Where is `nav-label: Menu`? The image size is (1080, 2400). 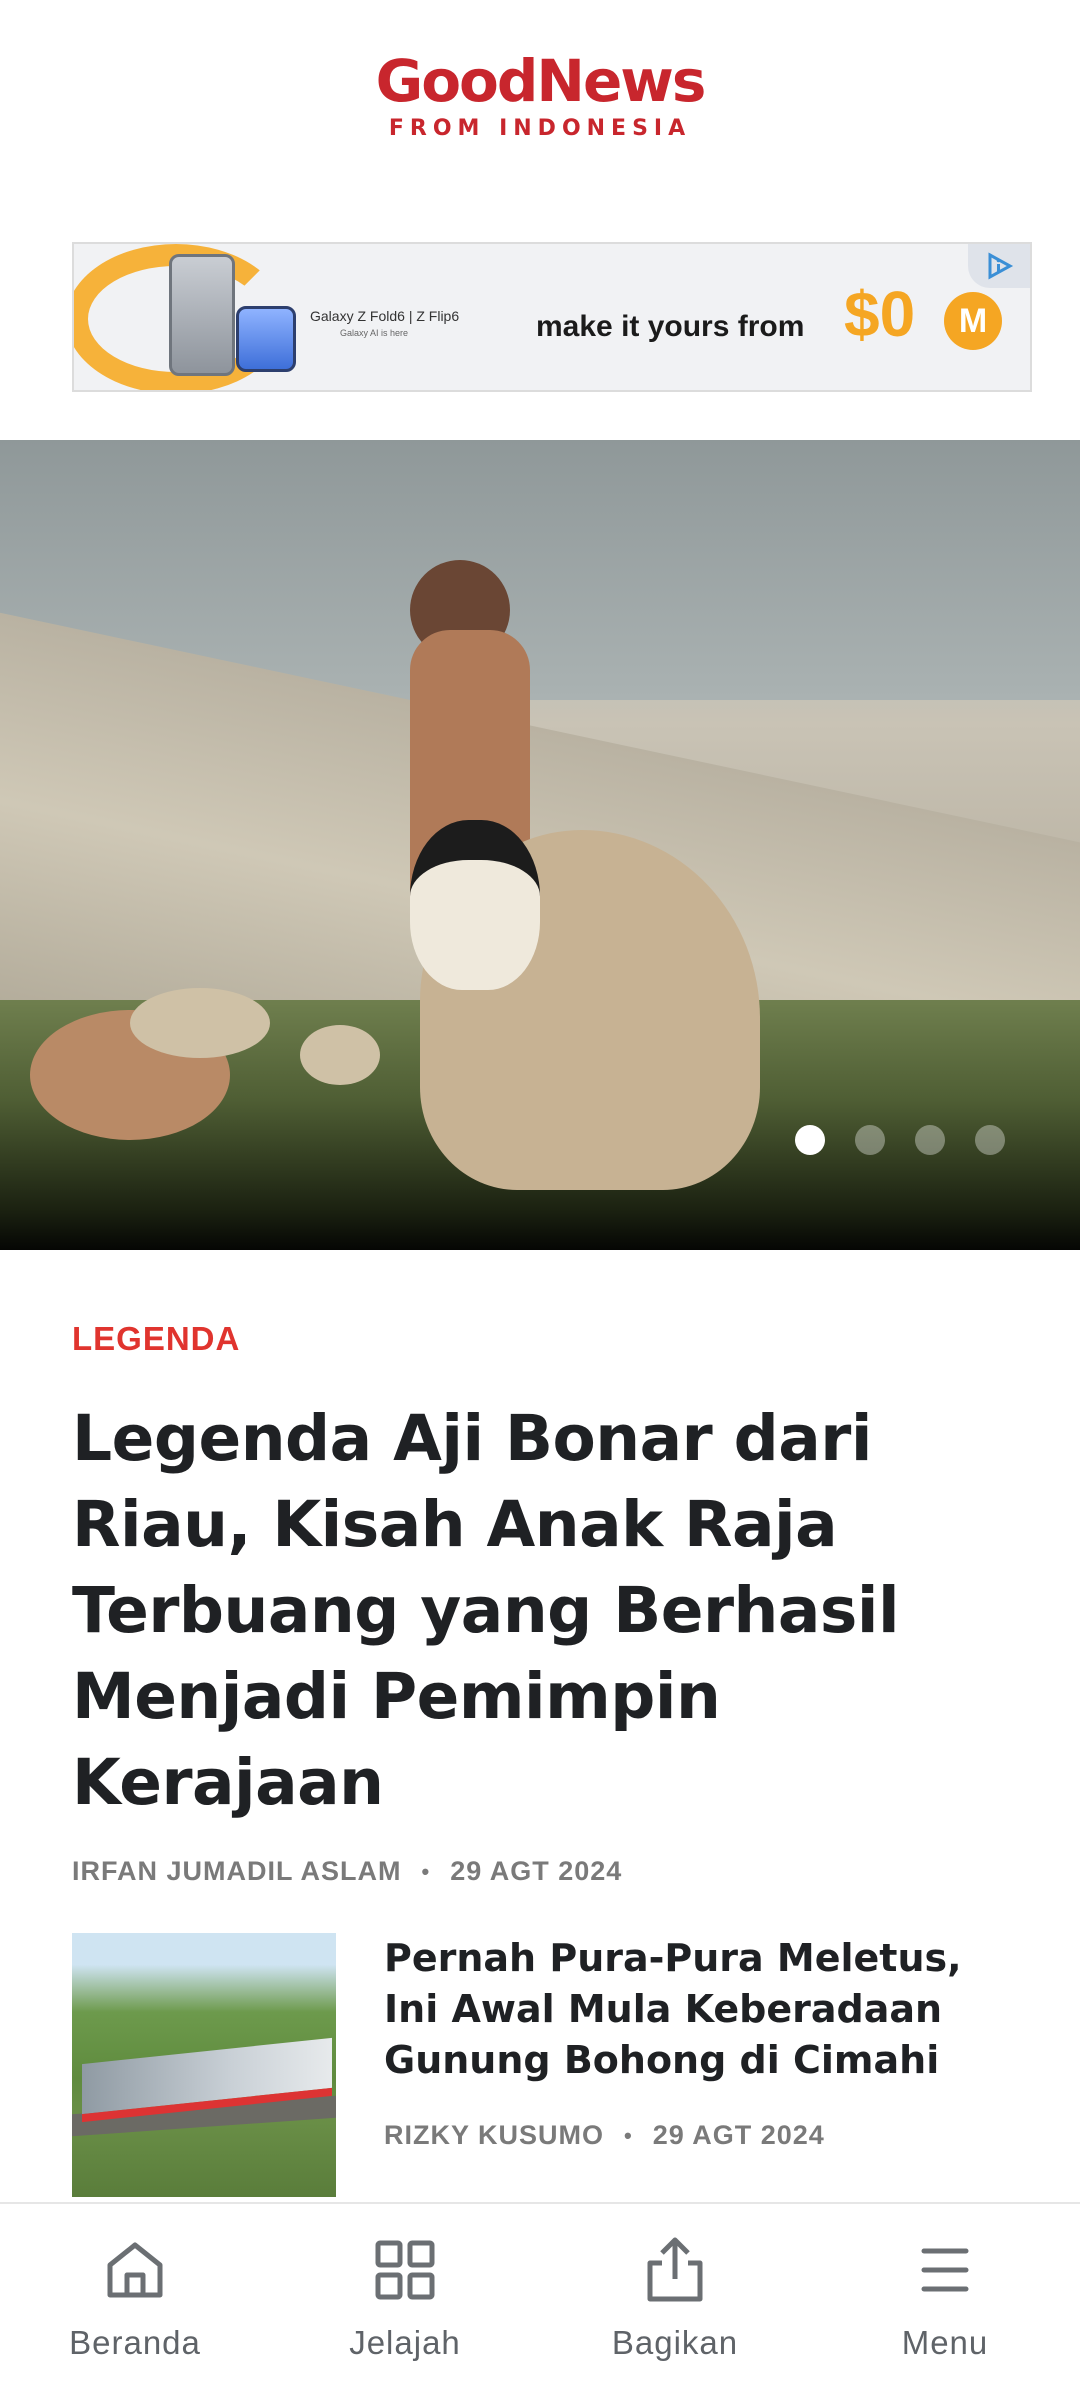
nav-label: Menu is located at coordinates (945, 2342).